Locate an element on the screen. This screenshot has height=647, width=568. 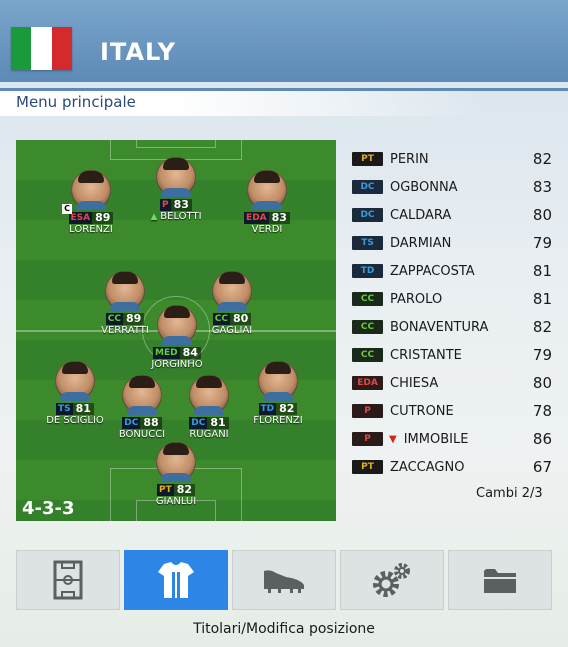
player-card-gianlui: PT 82 GIANLUI is located at coordinates (176, 475).